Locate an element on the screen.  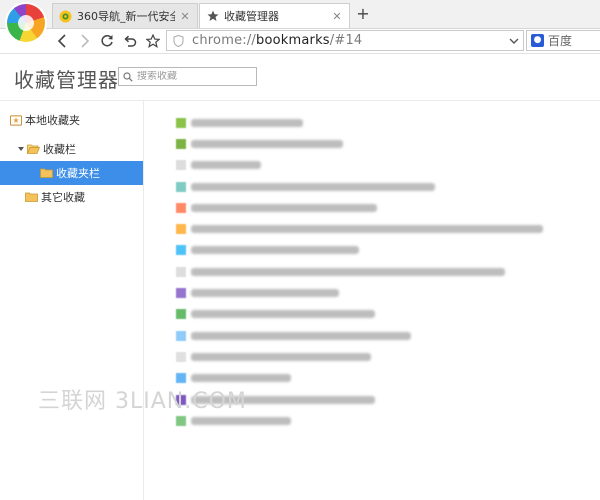
undo-icon is located at coordinates (130, 41).